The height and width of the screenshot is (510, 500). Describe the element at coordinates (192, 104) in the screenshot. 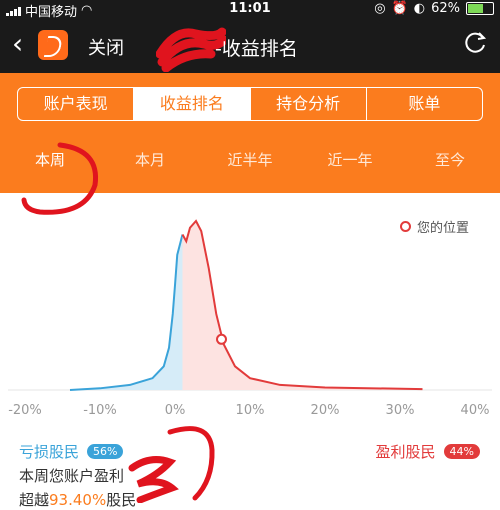

I see `tab-profit-ranking: 收益排名` at that location.